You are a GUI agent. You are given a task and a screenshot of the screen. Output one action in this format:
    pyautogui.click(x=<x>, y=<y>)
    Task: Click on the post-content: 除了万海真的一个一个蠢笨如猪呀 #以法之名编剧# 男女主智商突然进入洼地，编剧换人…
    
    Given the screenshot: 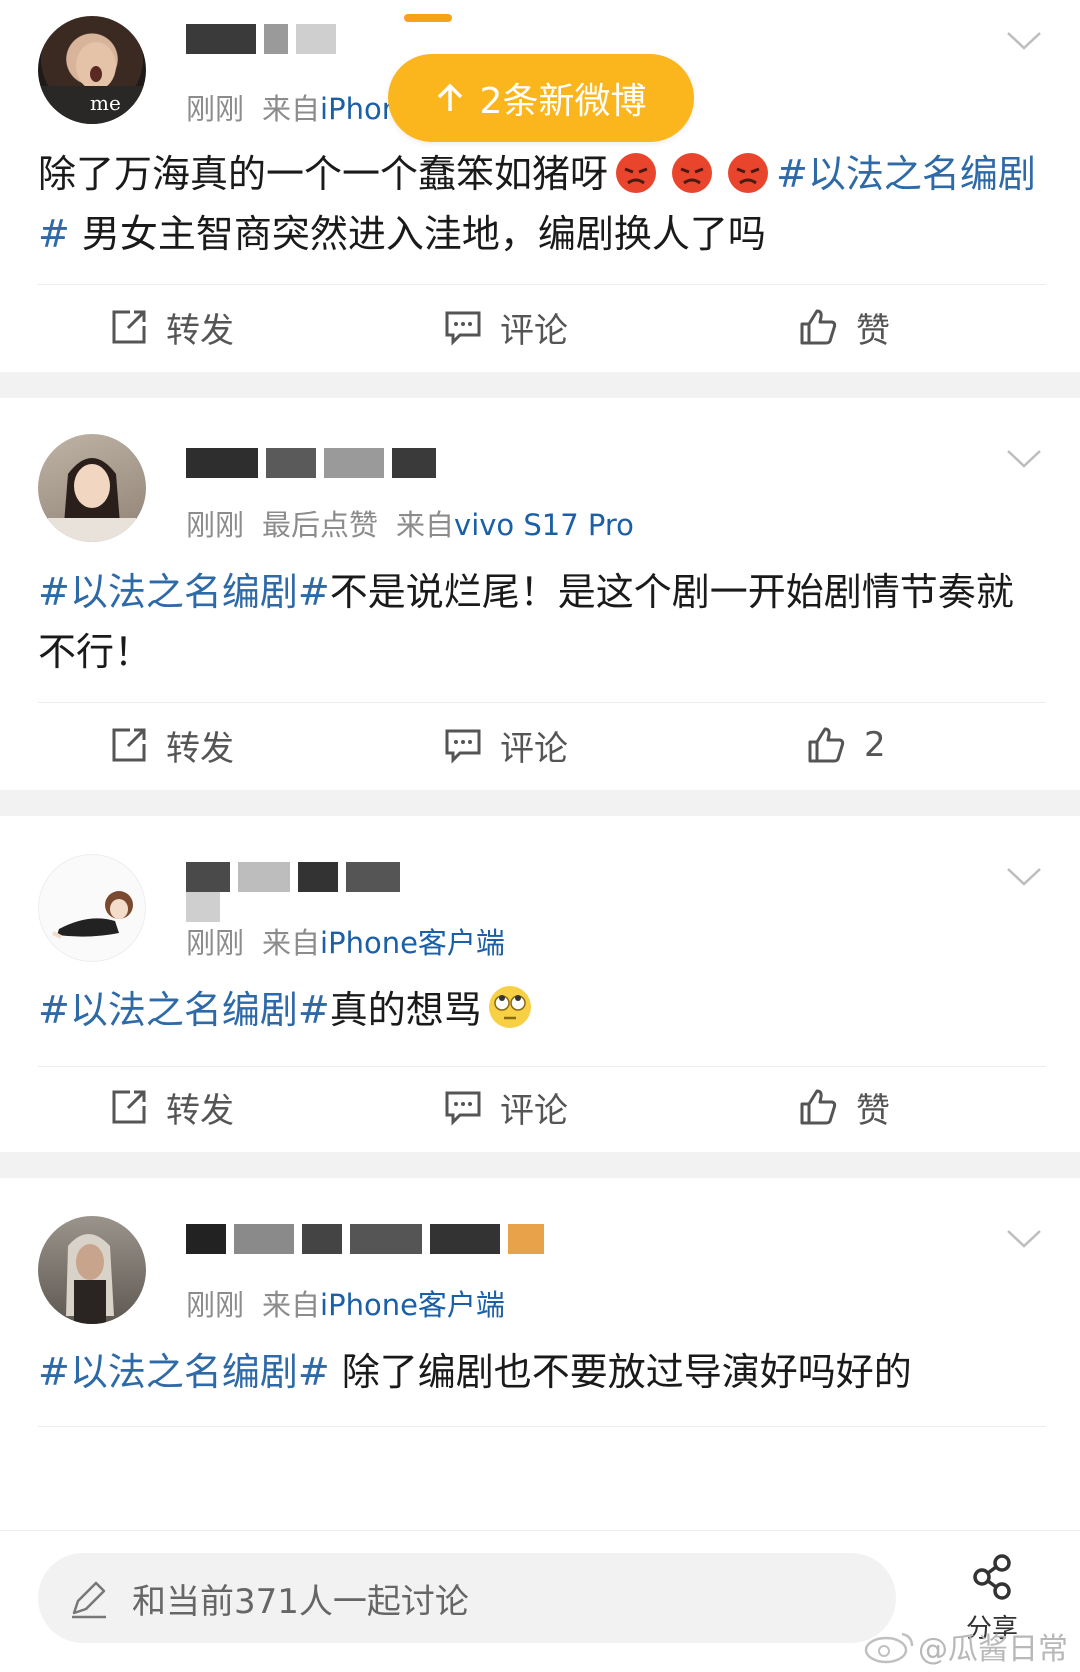 What is the action you would take?
    pyautogui.click(x=543, y=204)
    